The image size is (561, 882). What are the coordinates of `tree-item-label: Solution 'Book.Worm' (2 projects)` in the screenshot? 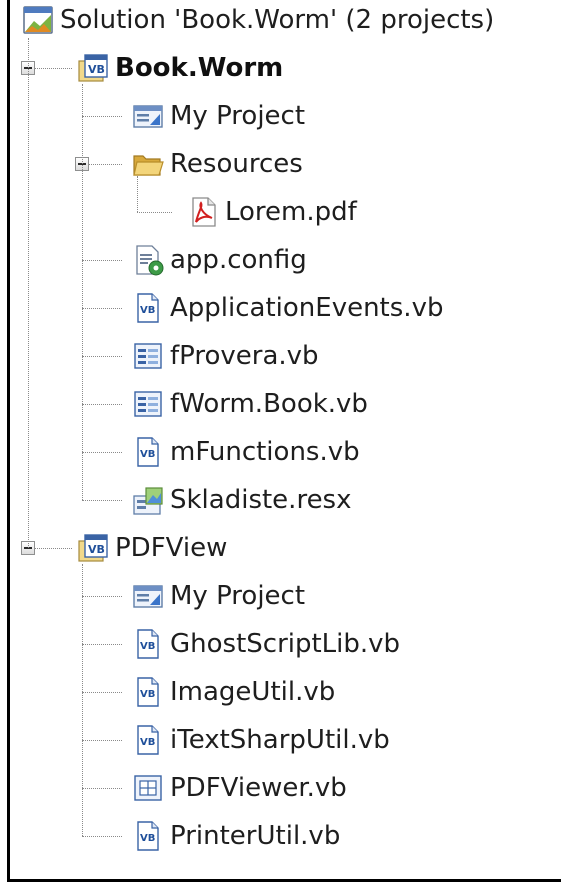 It's located at (277, 20).